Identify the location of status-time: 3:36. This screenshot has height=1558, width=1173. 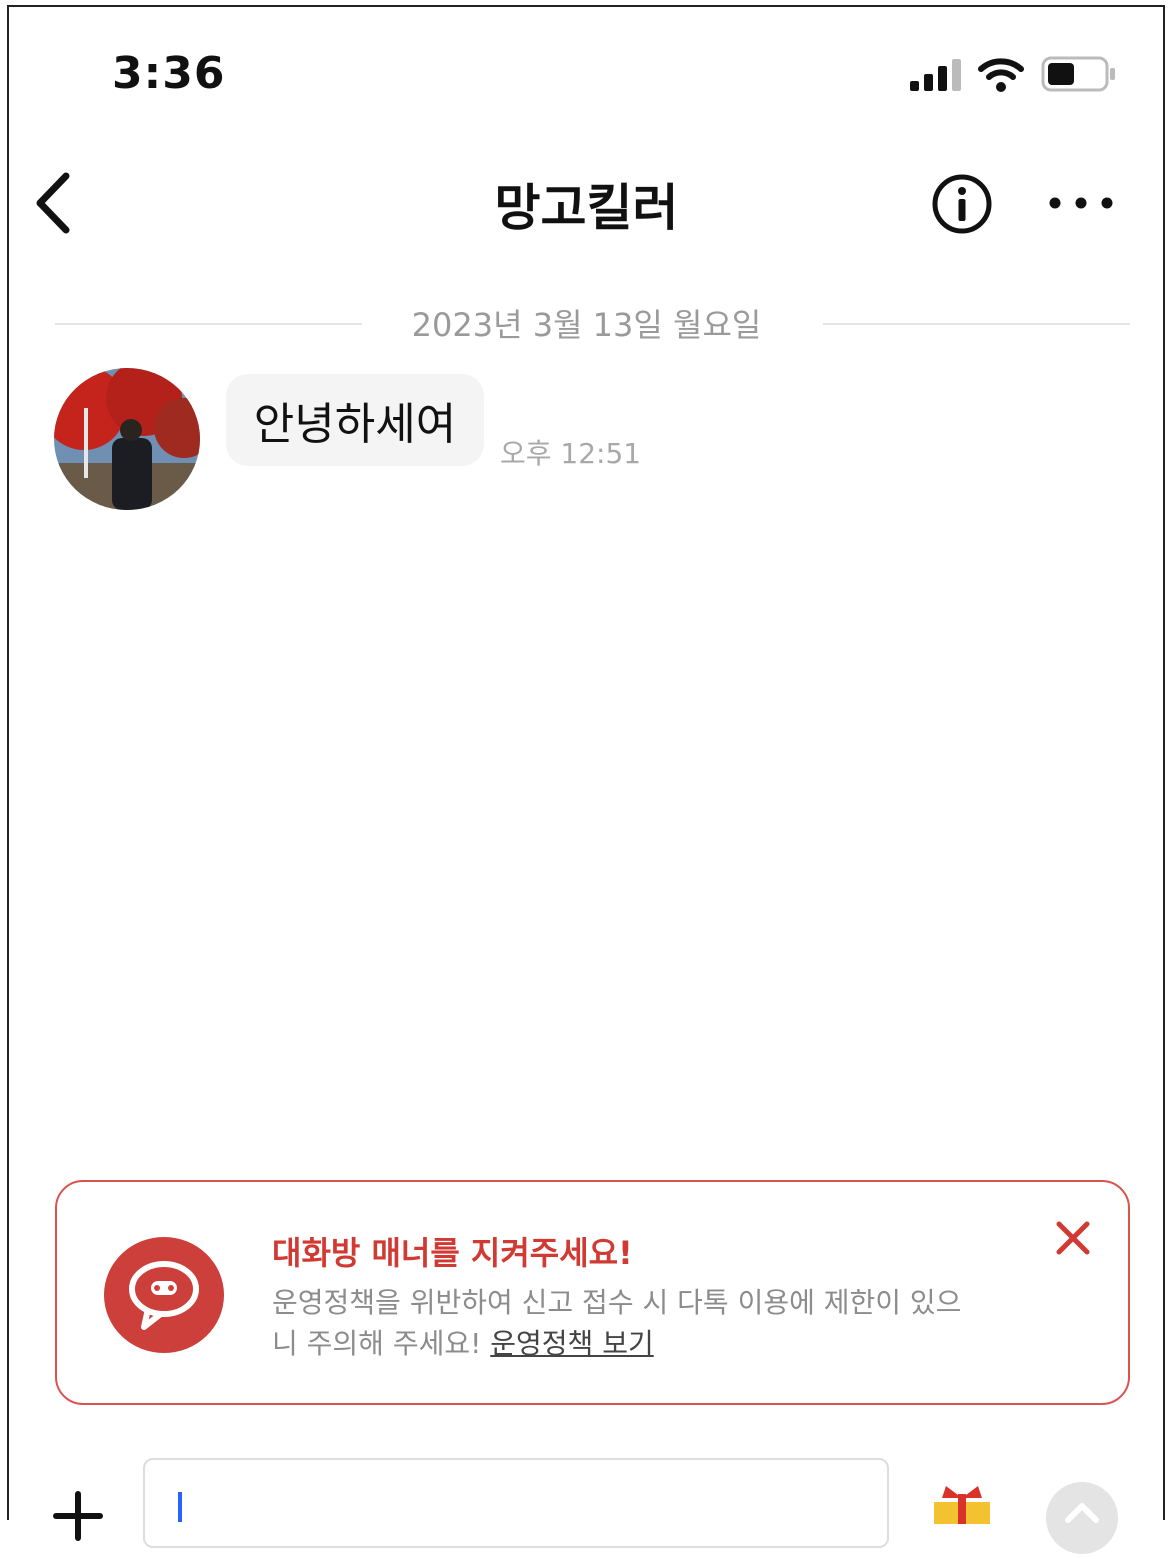
(169, 73).